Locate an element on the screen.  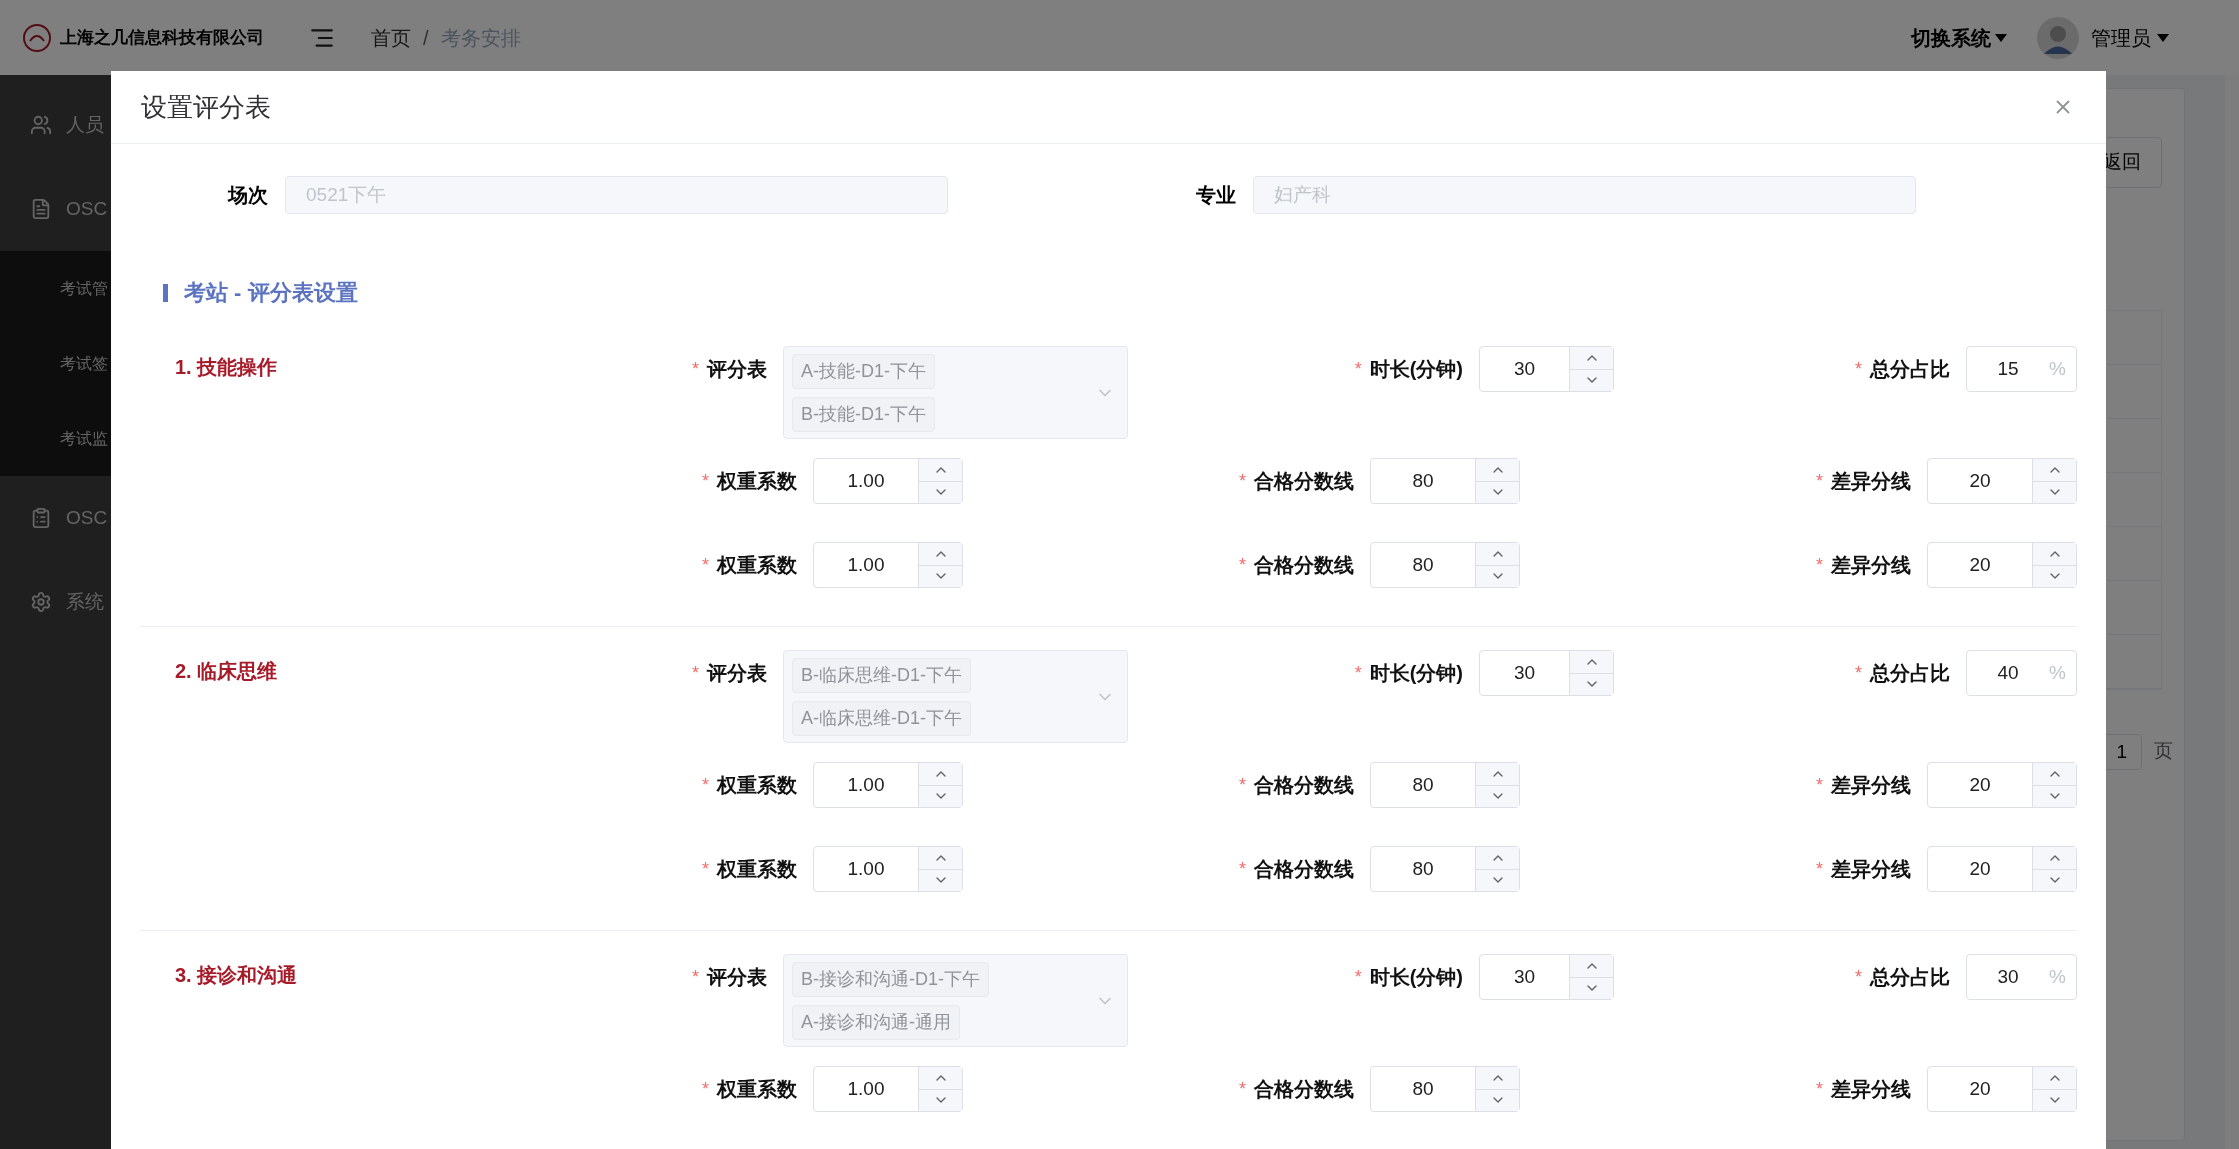
number-input: 40 is located at coordinates (2008, 673).